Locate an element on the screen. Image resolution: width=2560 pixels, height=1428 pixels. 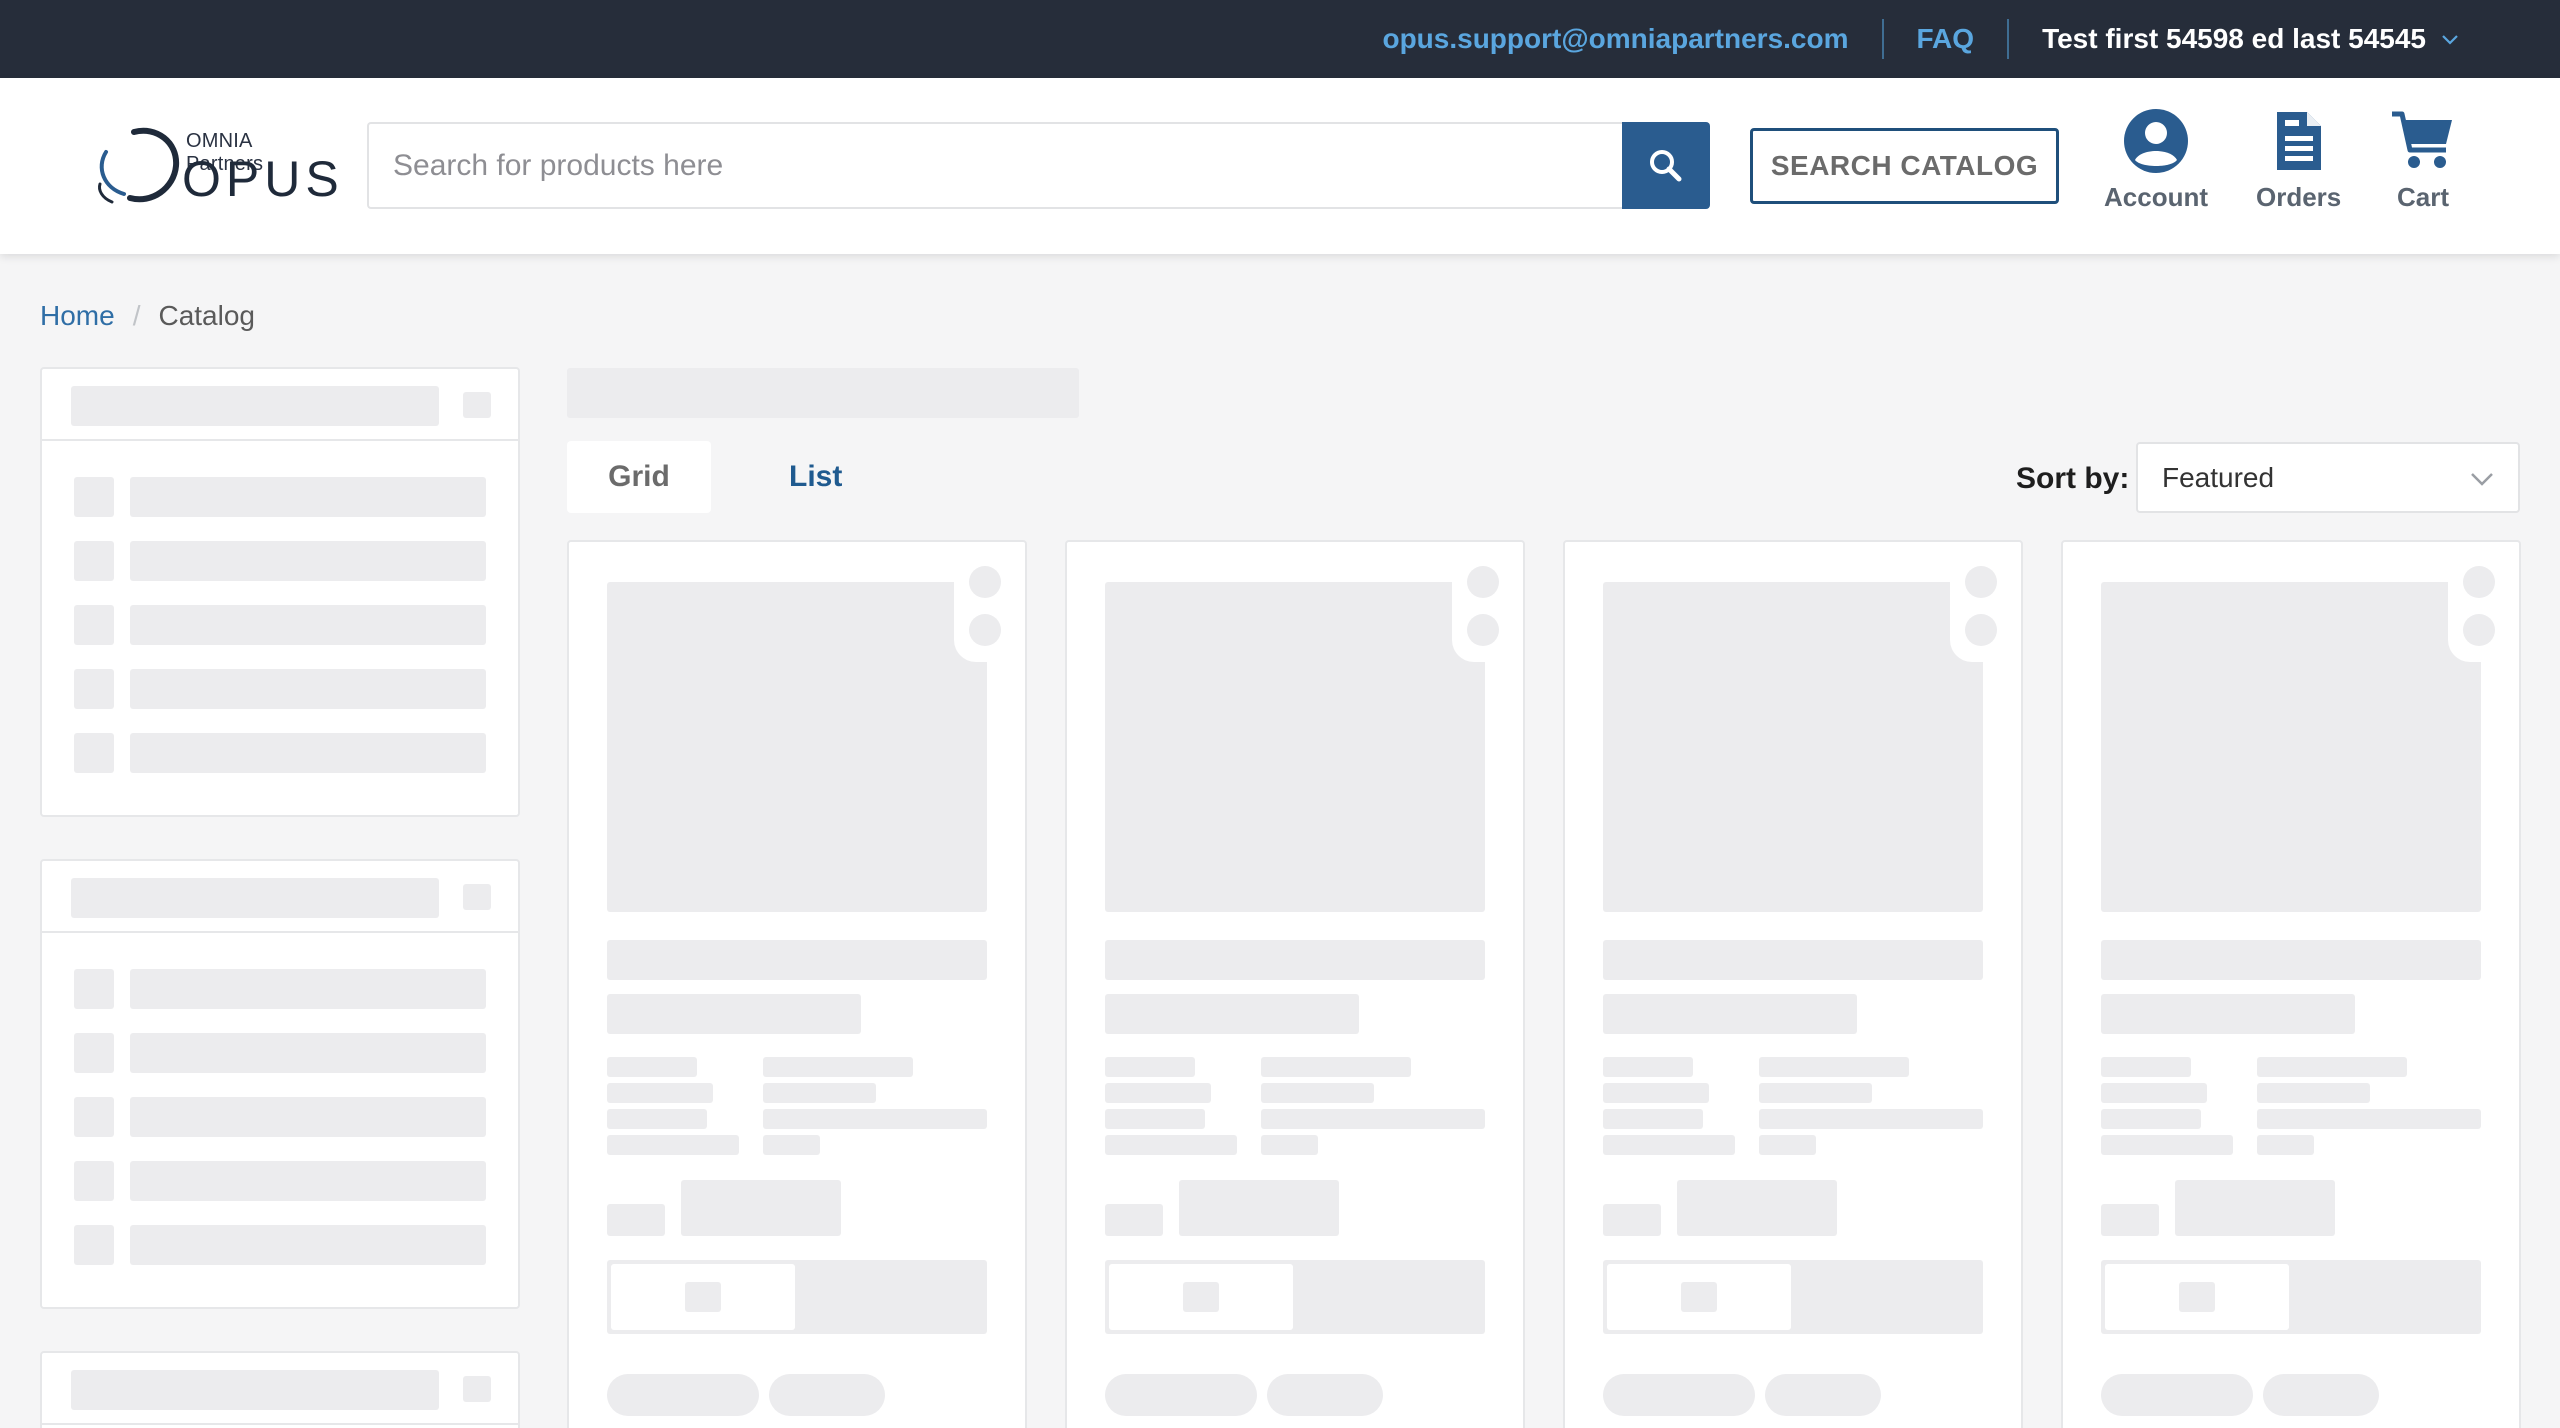
sort-select: Featured is located at coordinates (2328, 477).